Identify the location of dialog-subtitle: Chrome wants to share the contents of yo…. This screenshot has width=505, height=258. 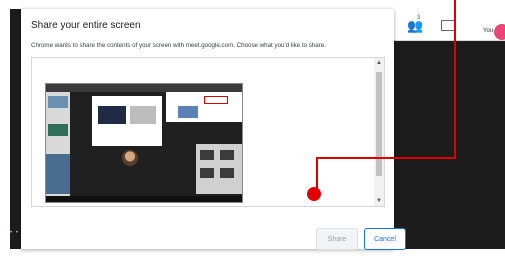
(178, 45).